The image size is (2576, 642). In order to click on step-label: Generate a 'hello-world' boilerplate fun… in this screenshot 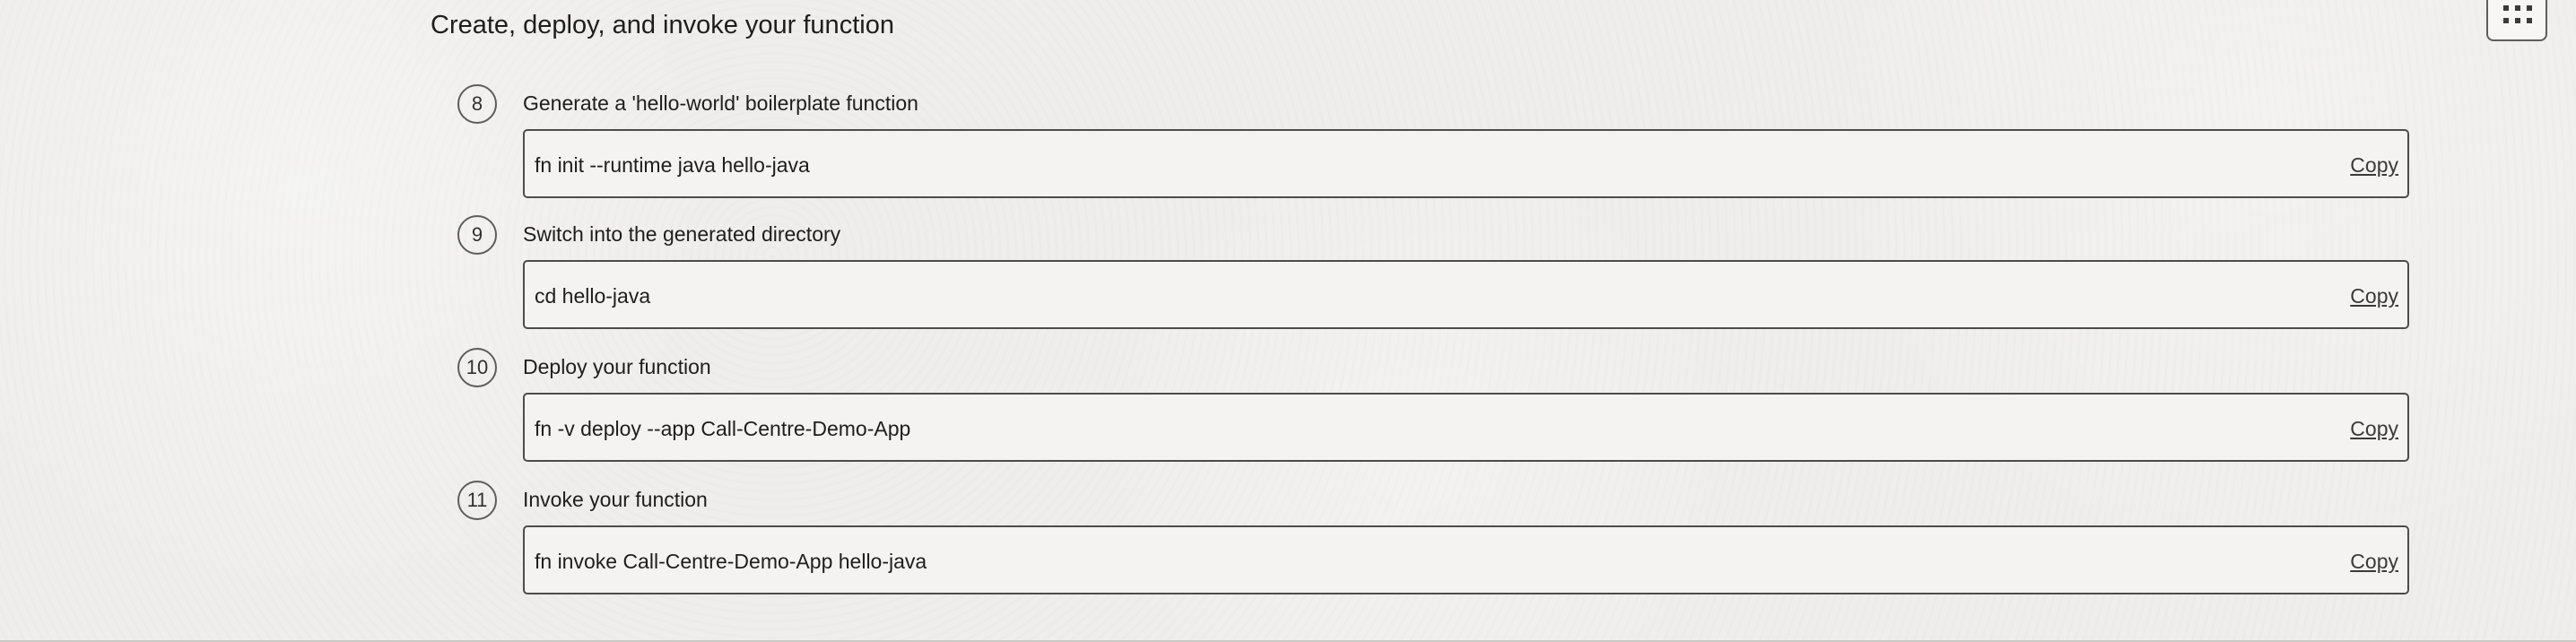, I will do `click(720, 103)`.